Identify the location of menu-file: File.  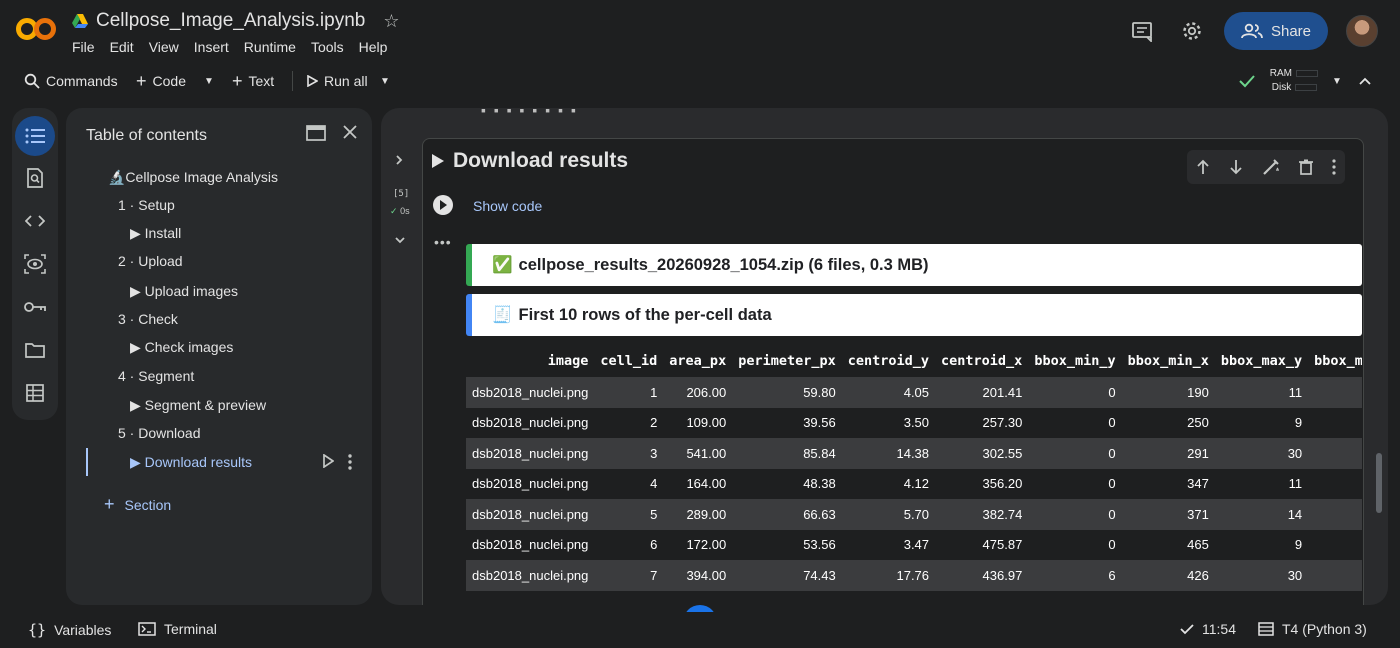
(83, 47).